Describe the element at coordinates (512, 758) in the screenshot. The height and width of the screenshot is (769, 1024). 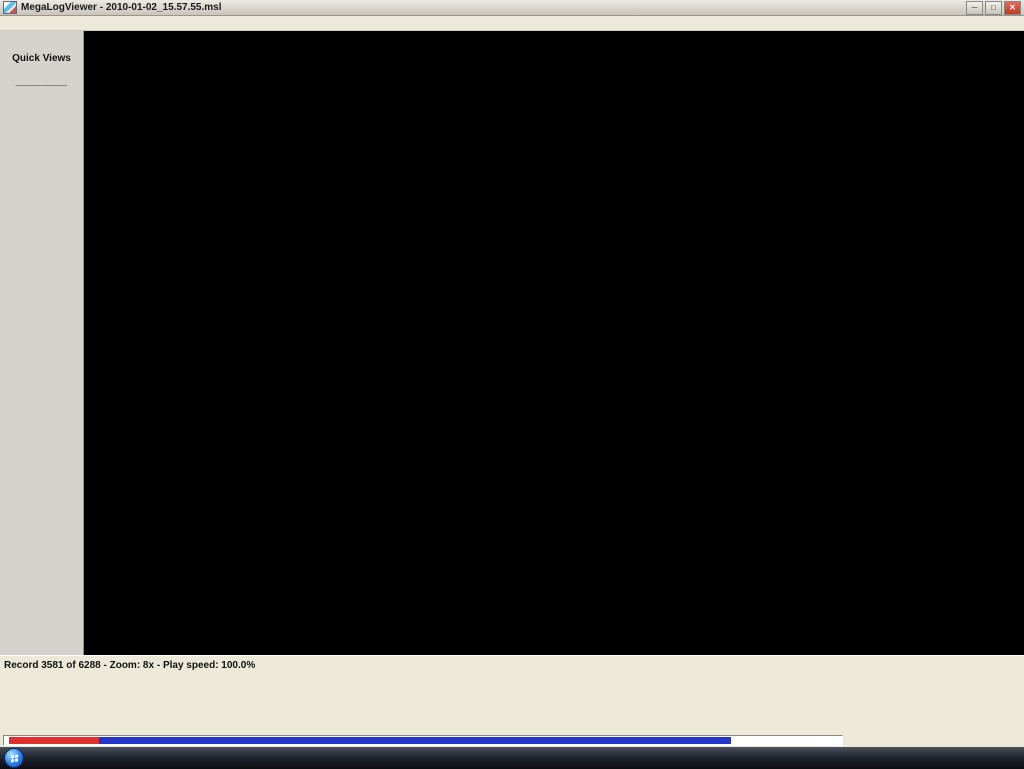
I see `taskbar` at that location.